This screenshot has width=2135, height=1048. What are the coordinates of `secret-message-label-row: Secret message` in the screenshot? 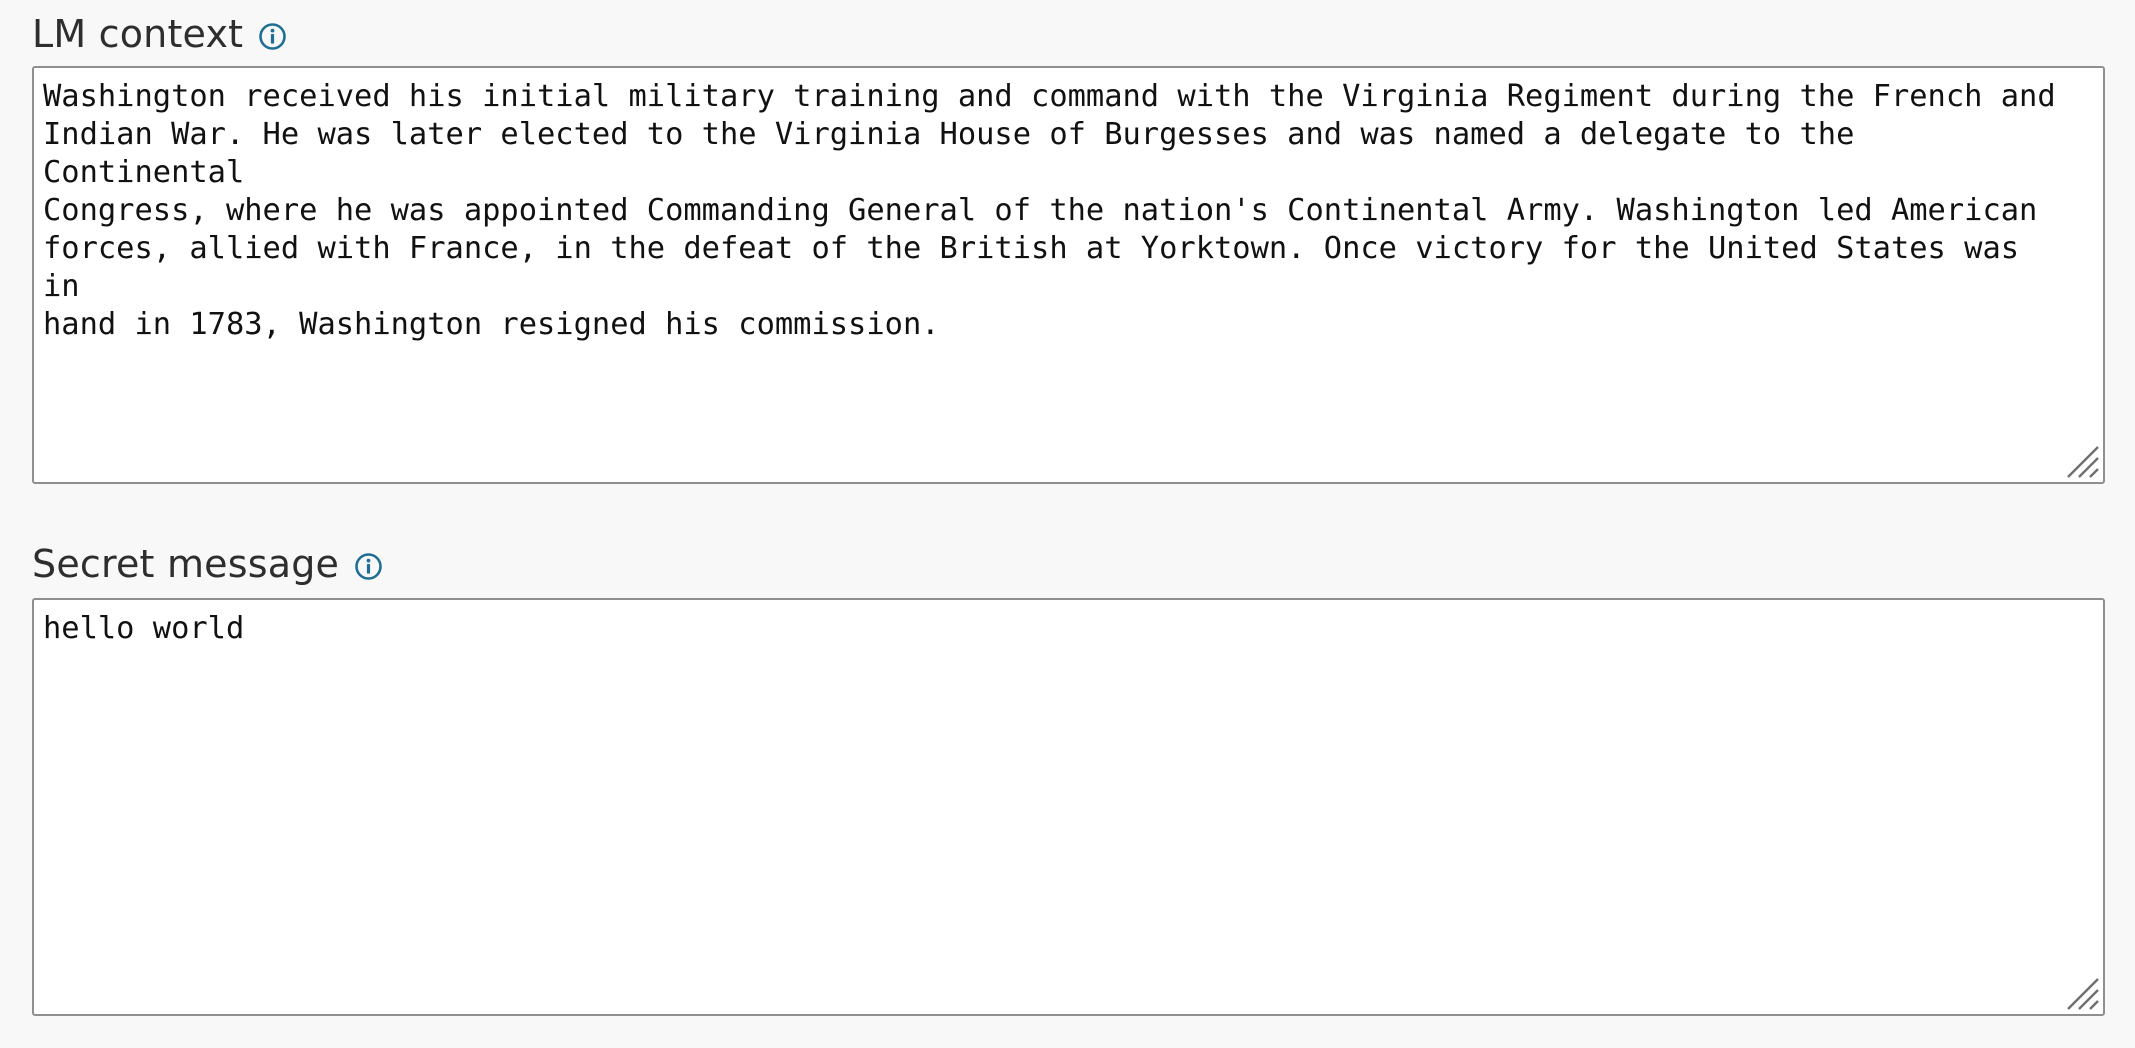 It's located at (1068, 564).